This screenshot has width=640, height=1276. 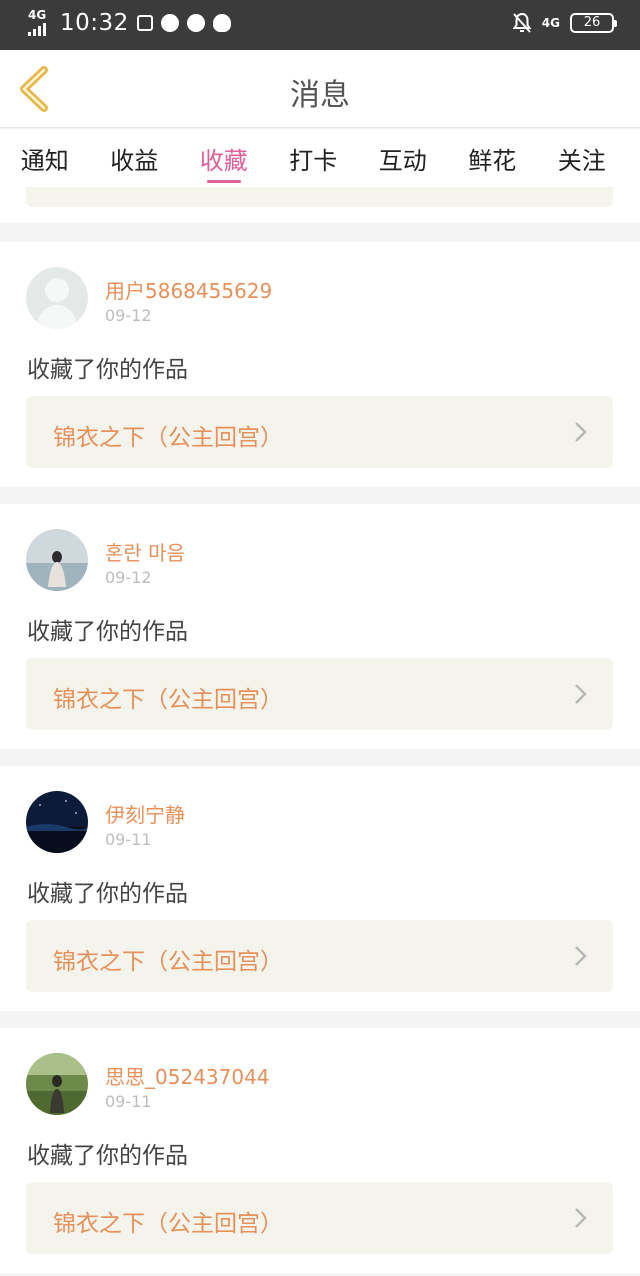 What do you see at coordinates (145, 813) in the screenshot?
I see `username: 伊刻宁静` at bounding box center [145, 813].